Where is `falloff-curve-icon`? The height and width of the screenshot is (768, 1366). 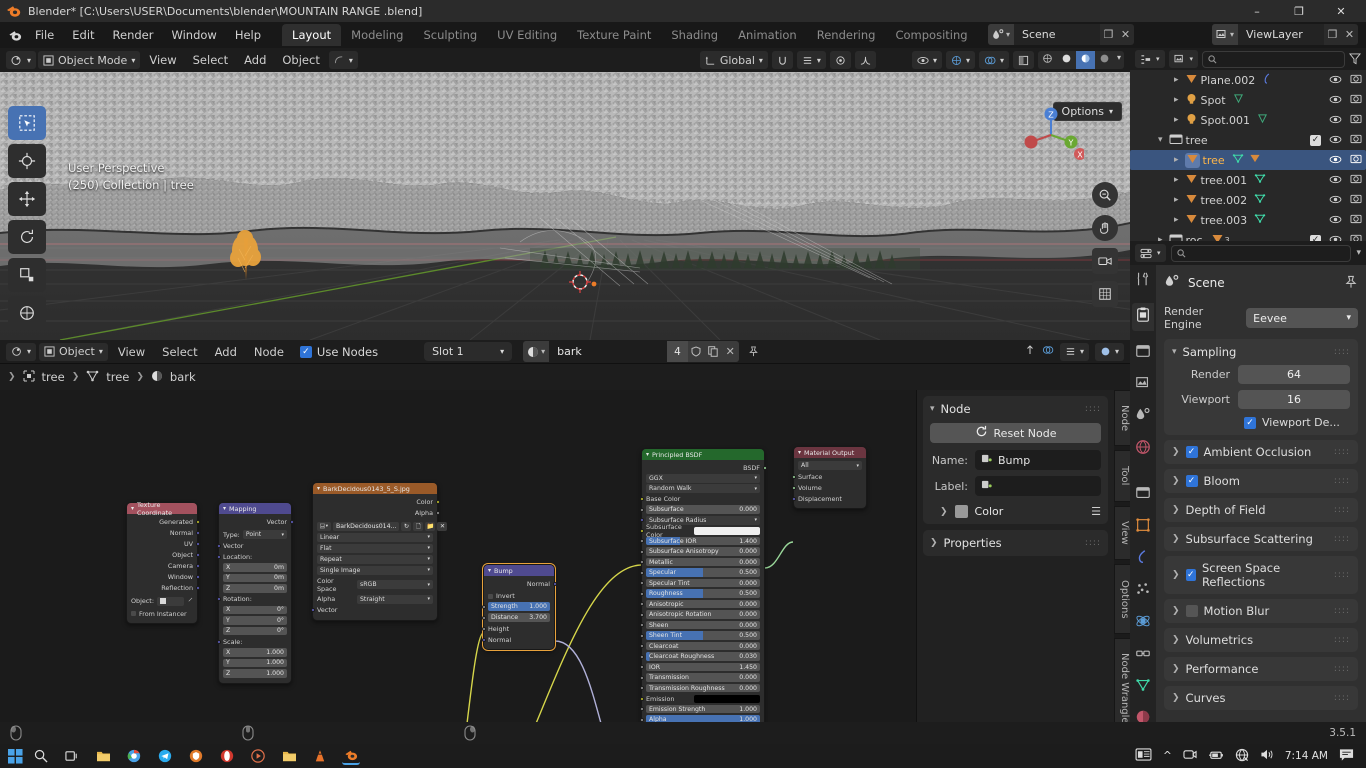 falloff-curve-icon is located at coordinates (865, 60).